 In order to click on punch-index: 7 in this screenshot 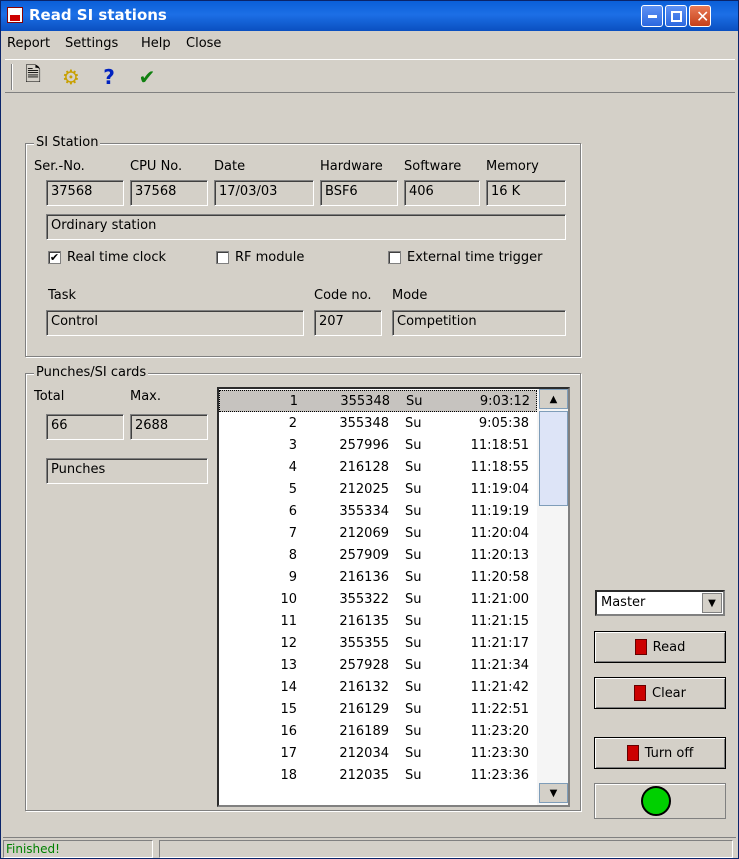, I will do `click(292, 533)`.